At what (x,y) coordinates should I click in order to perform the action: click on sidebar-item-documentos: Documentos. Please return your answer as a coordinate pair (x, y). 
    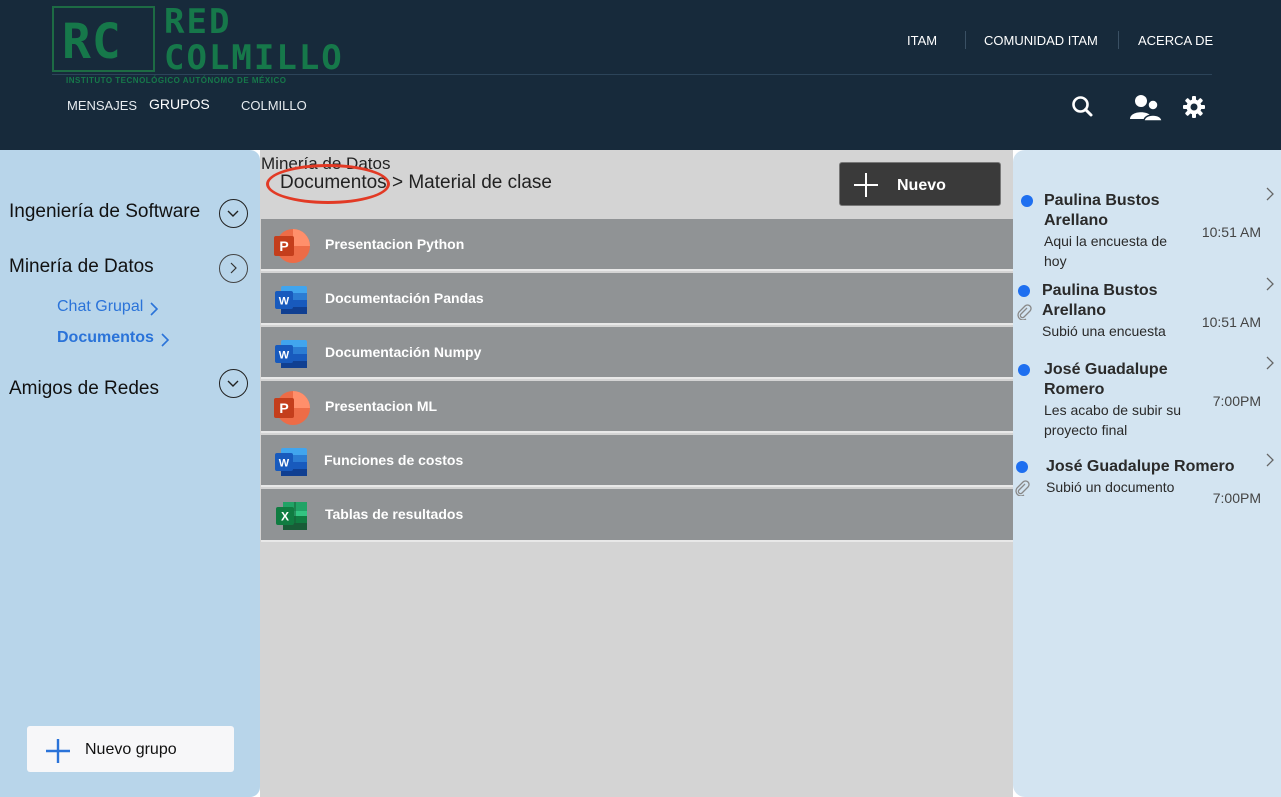
    Looking at the image, I should click on (113, 338).